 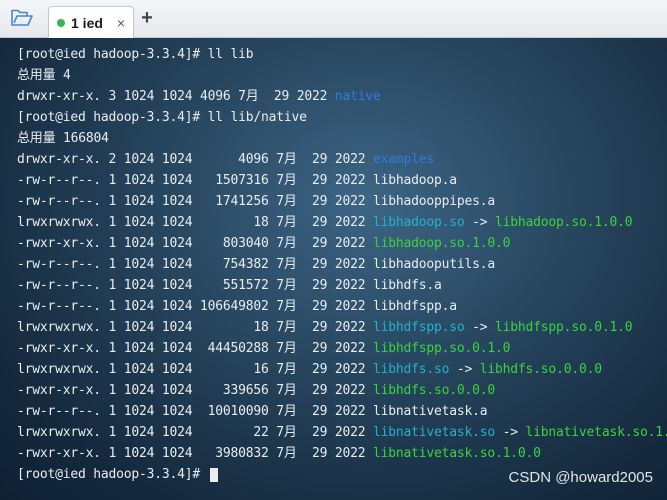 What do you see at coordinates (419, 222) in the screenshot?
I see `file-name-link: libhadoop.so` at bounding box center [419, 222].